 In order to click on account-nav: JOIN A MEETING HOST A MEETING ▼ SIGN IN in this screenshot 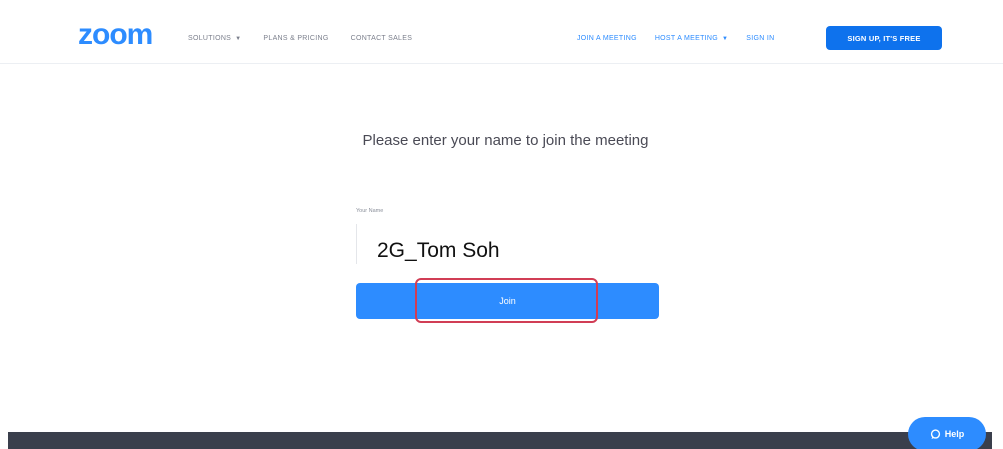, I will do `click(675, 38)`.